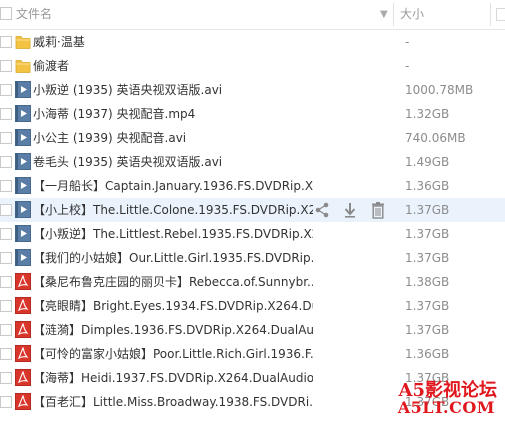 This screenshot has width=505, height=422. I want to click on file-name: 卷毛头 (1935) 英语央视双语版.avi, so click(173, 162).